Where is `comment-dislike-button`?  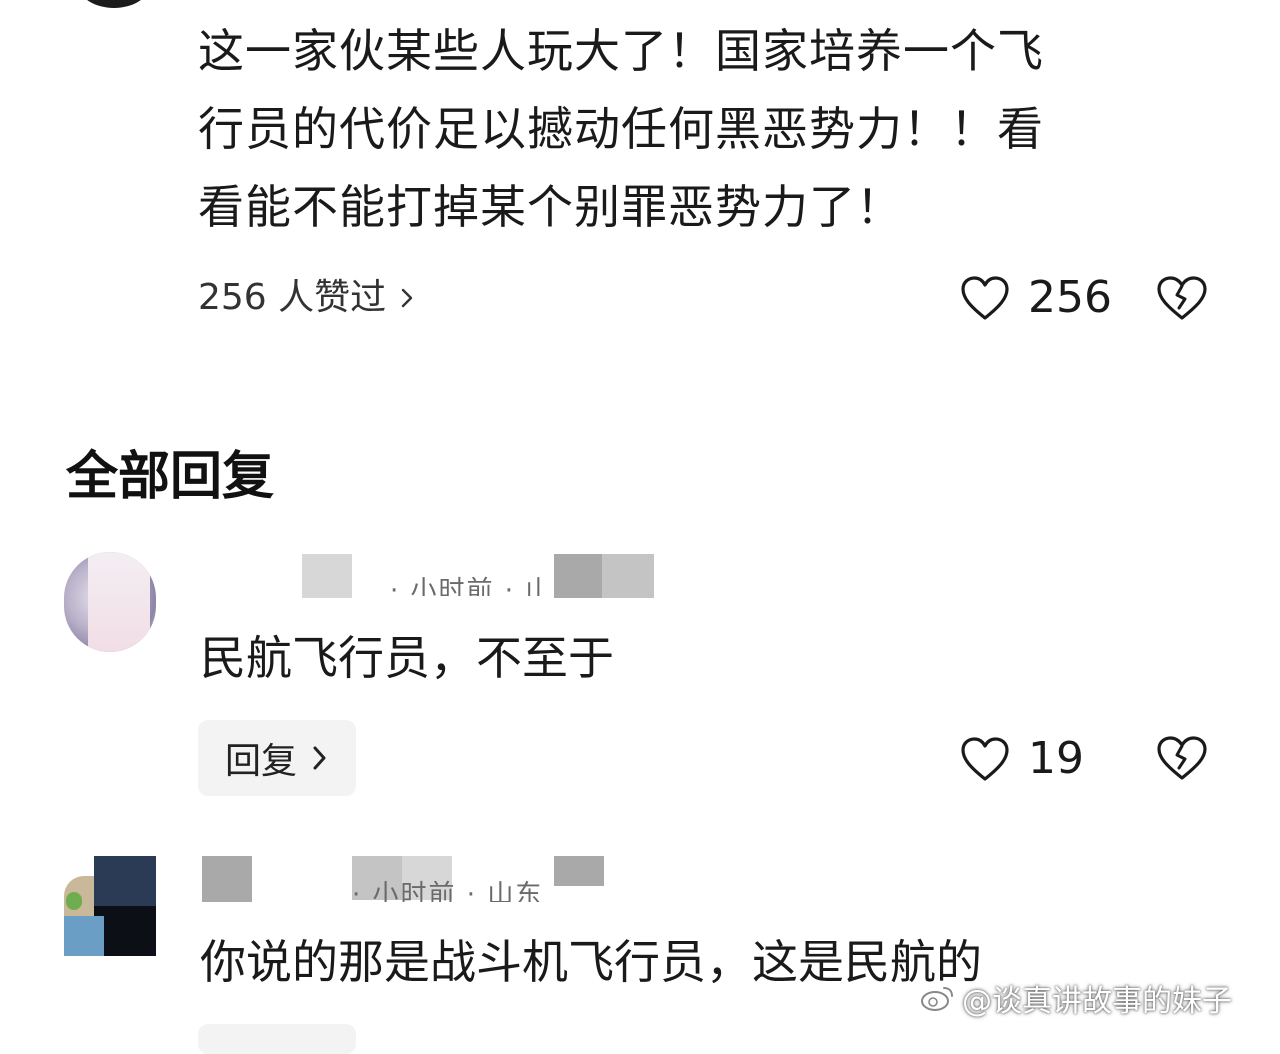
comment-dislike-button is located at coordinates (1182, 300).